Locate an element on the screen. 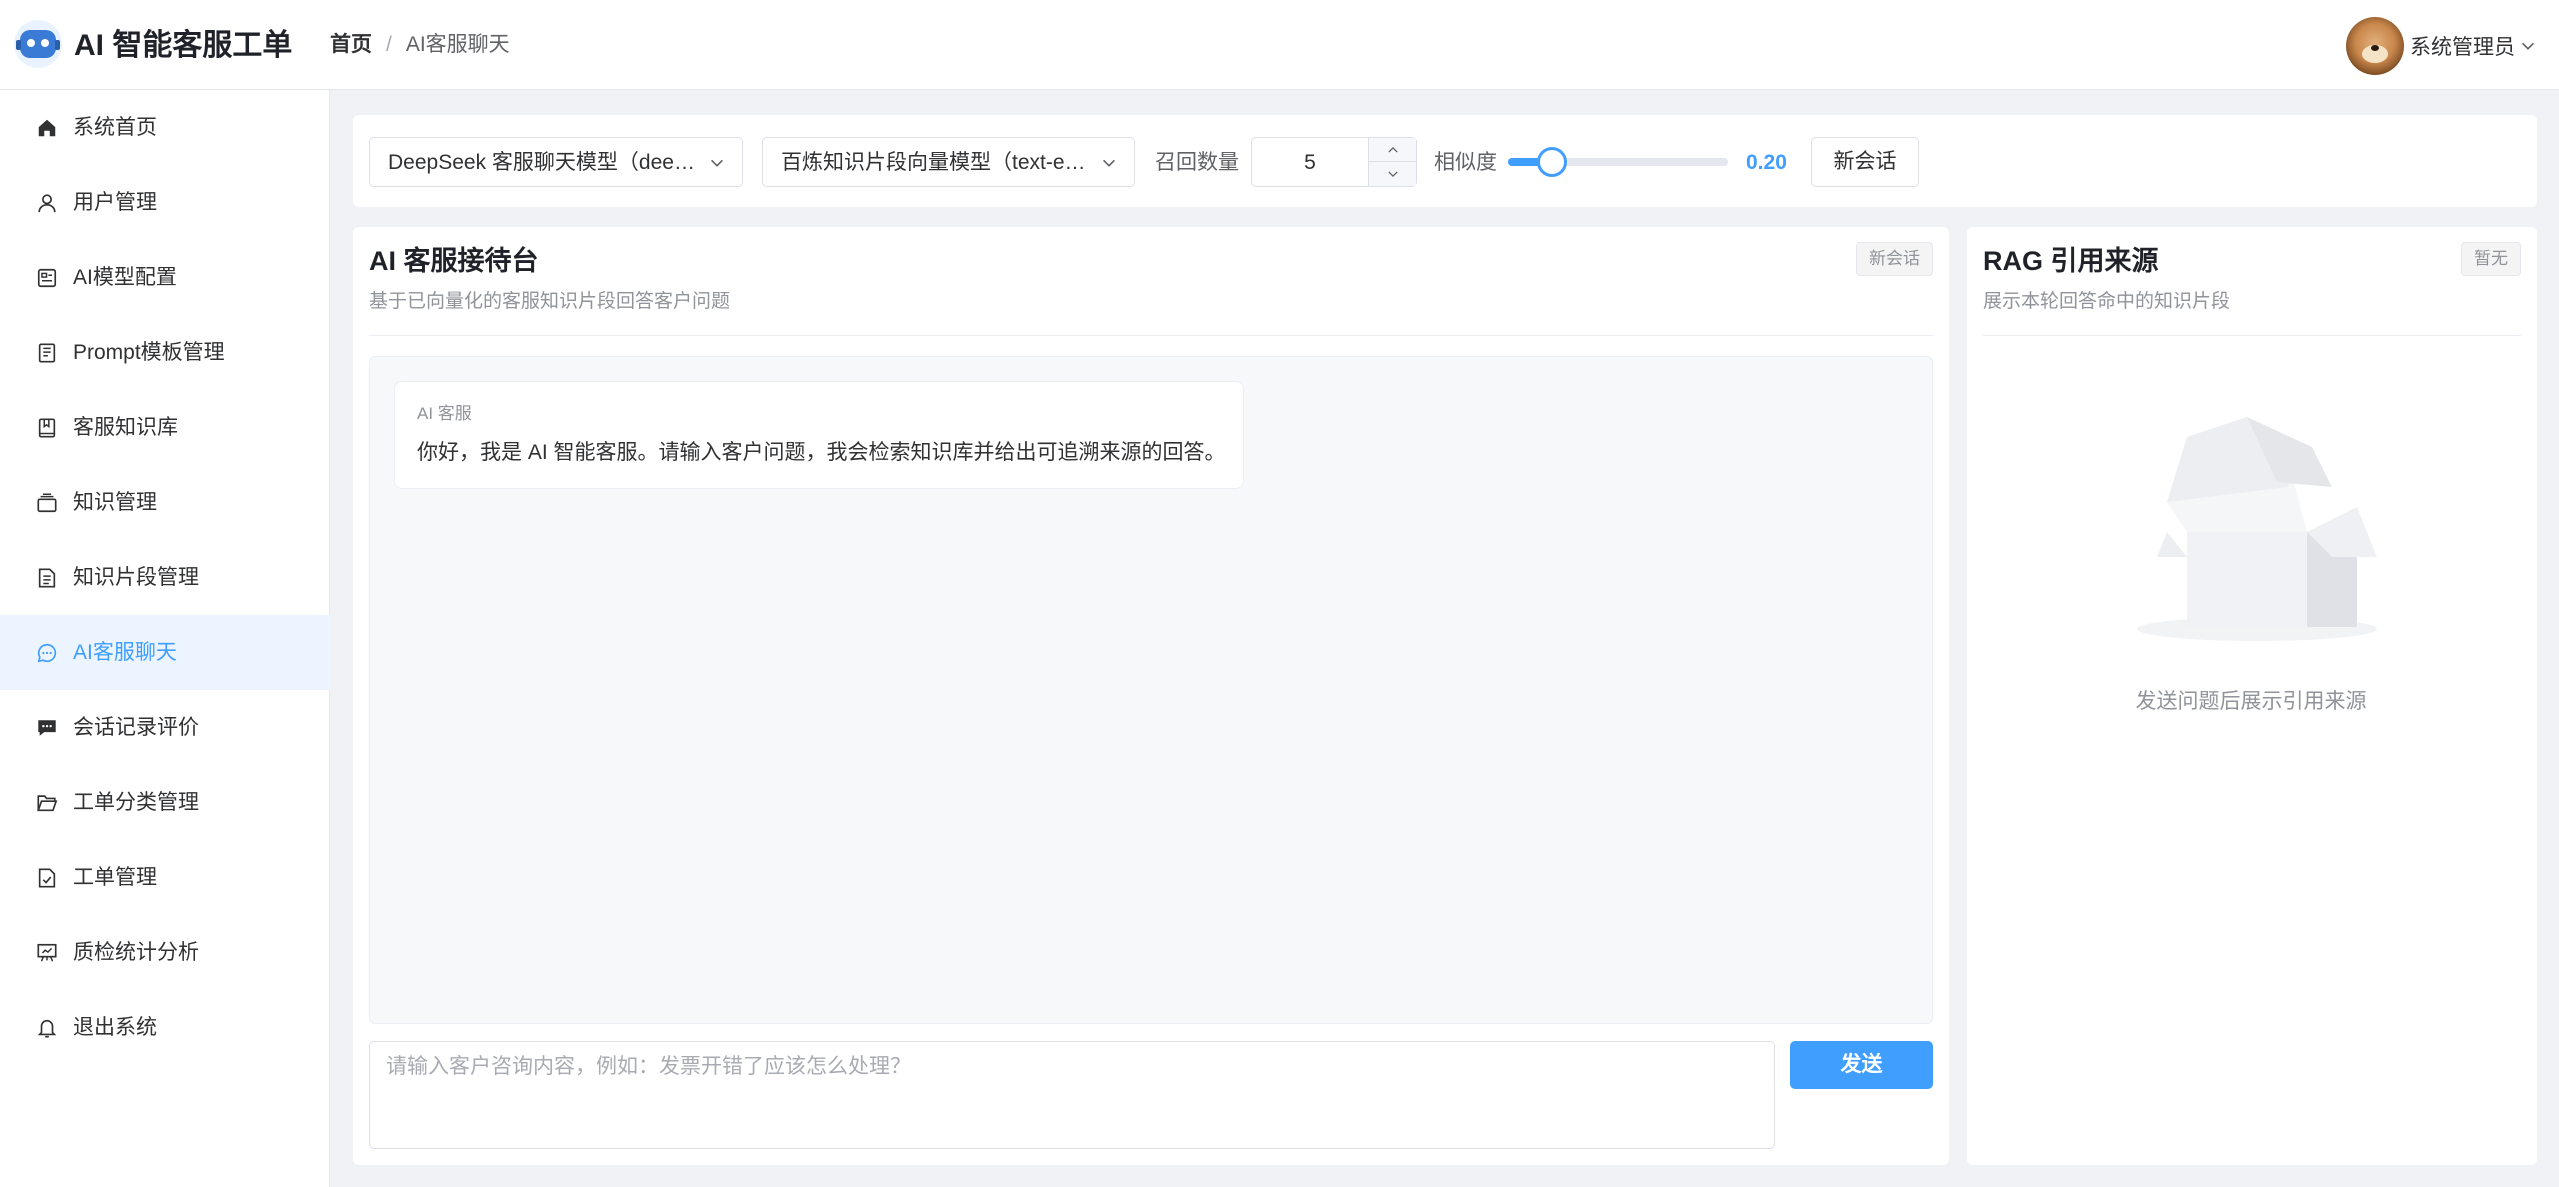 This screenshot has width=2559, height=1187. chat-icon is located at coordinates (47, 652).